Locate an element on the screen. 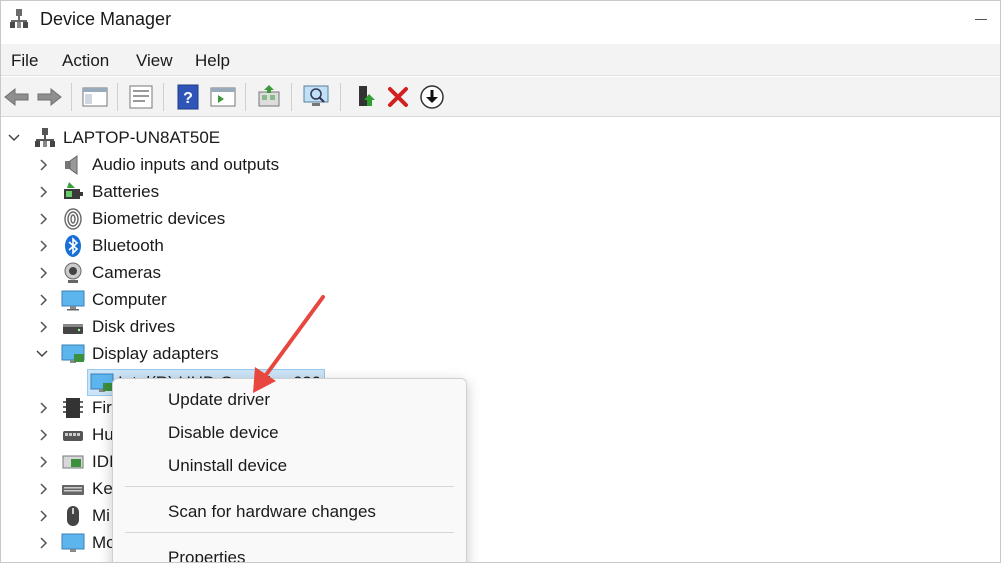 The height and width of the screenshot is (563, 1001). tree-category-display-adapters: Display adapters is located at coordinates (301, 354).